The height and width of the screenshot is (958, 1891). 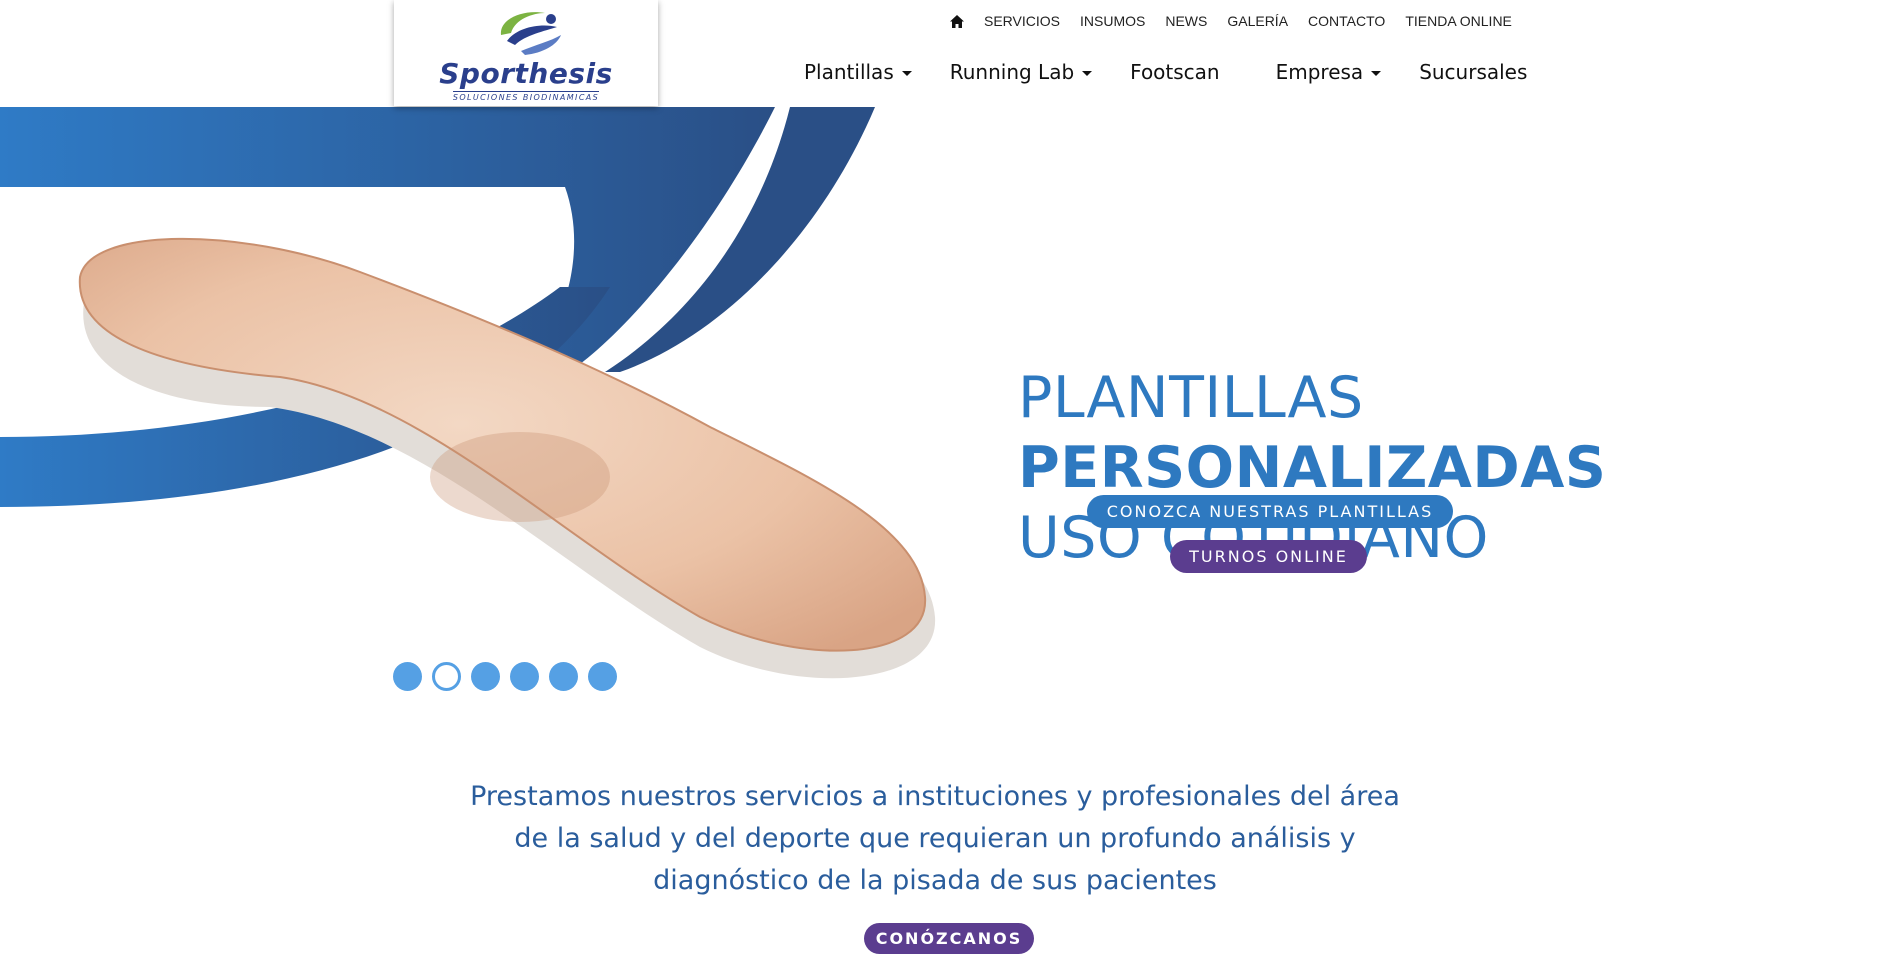 I want to click on main-nav-sucursales: Sucursales, so click(x=1473, y=72).